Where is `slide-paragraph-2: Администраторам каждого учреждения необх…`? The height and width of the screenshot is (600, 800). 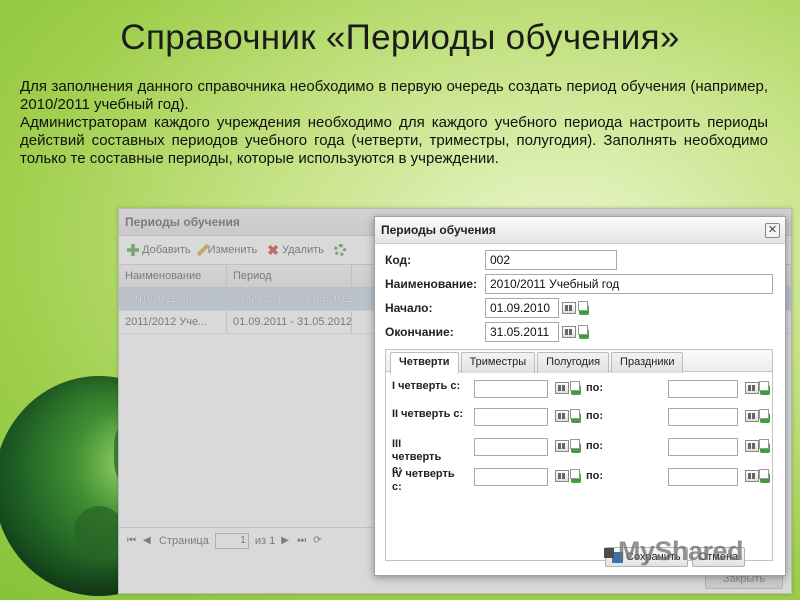
slide-paragraph-2: Администраторам каждого учреждения необх… is located at coordinates (394, 140).